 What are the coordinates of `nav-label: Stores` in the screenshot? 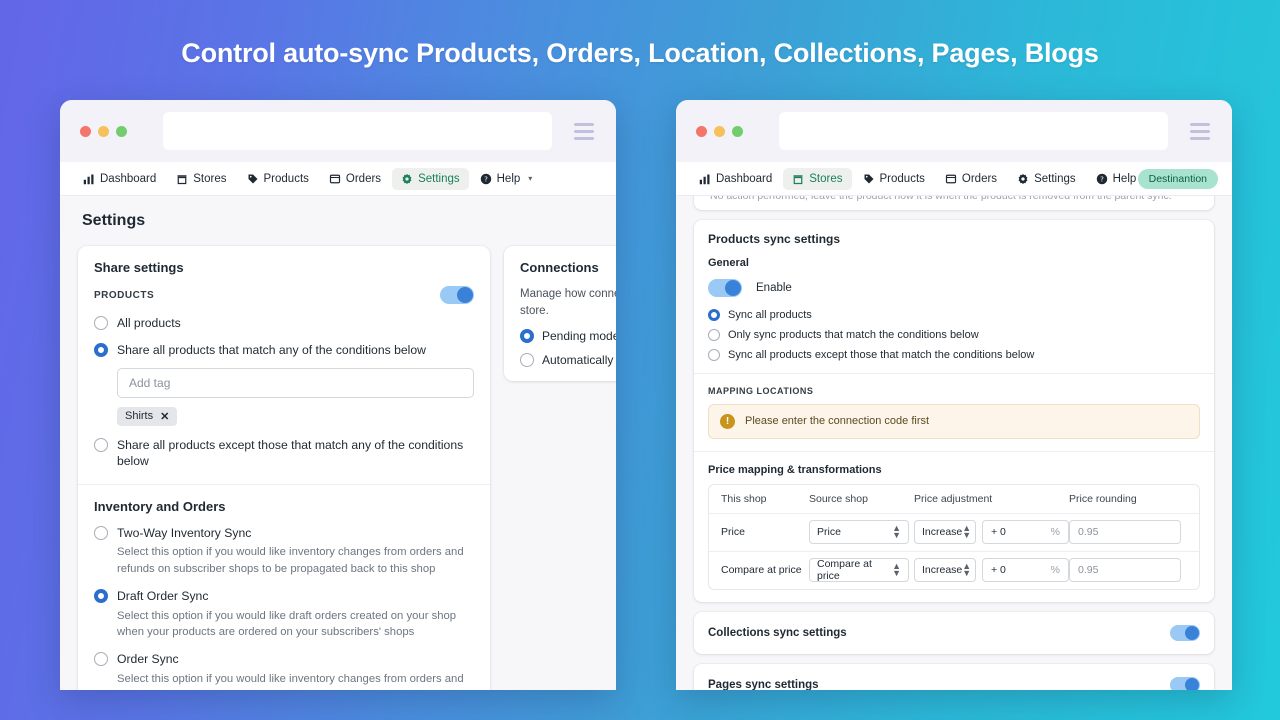 It's located at (826, 178).